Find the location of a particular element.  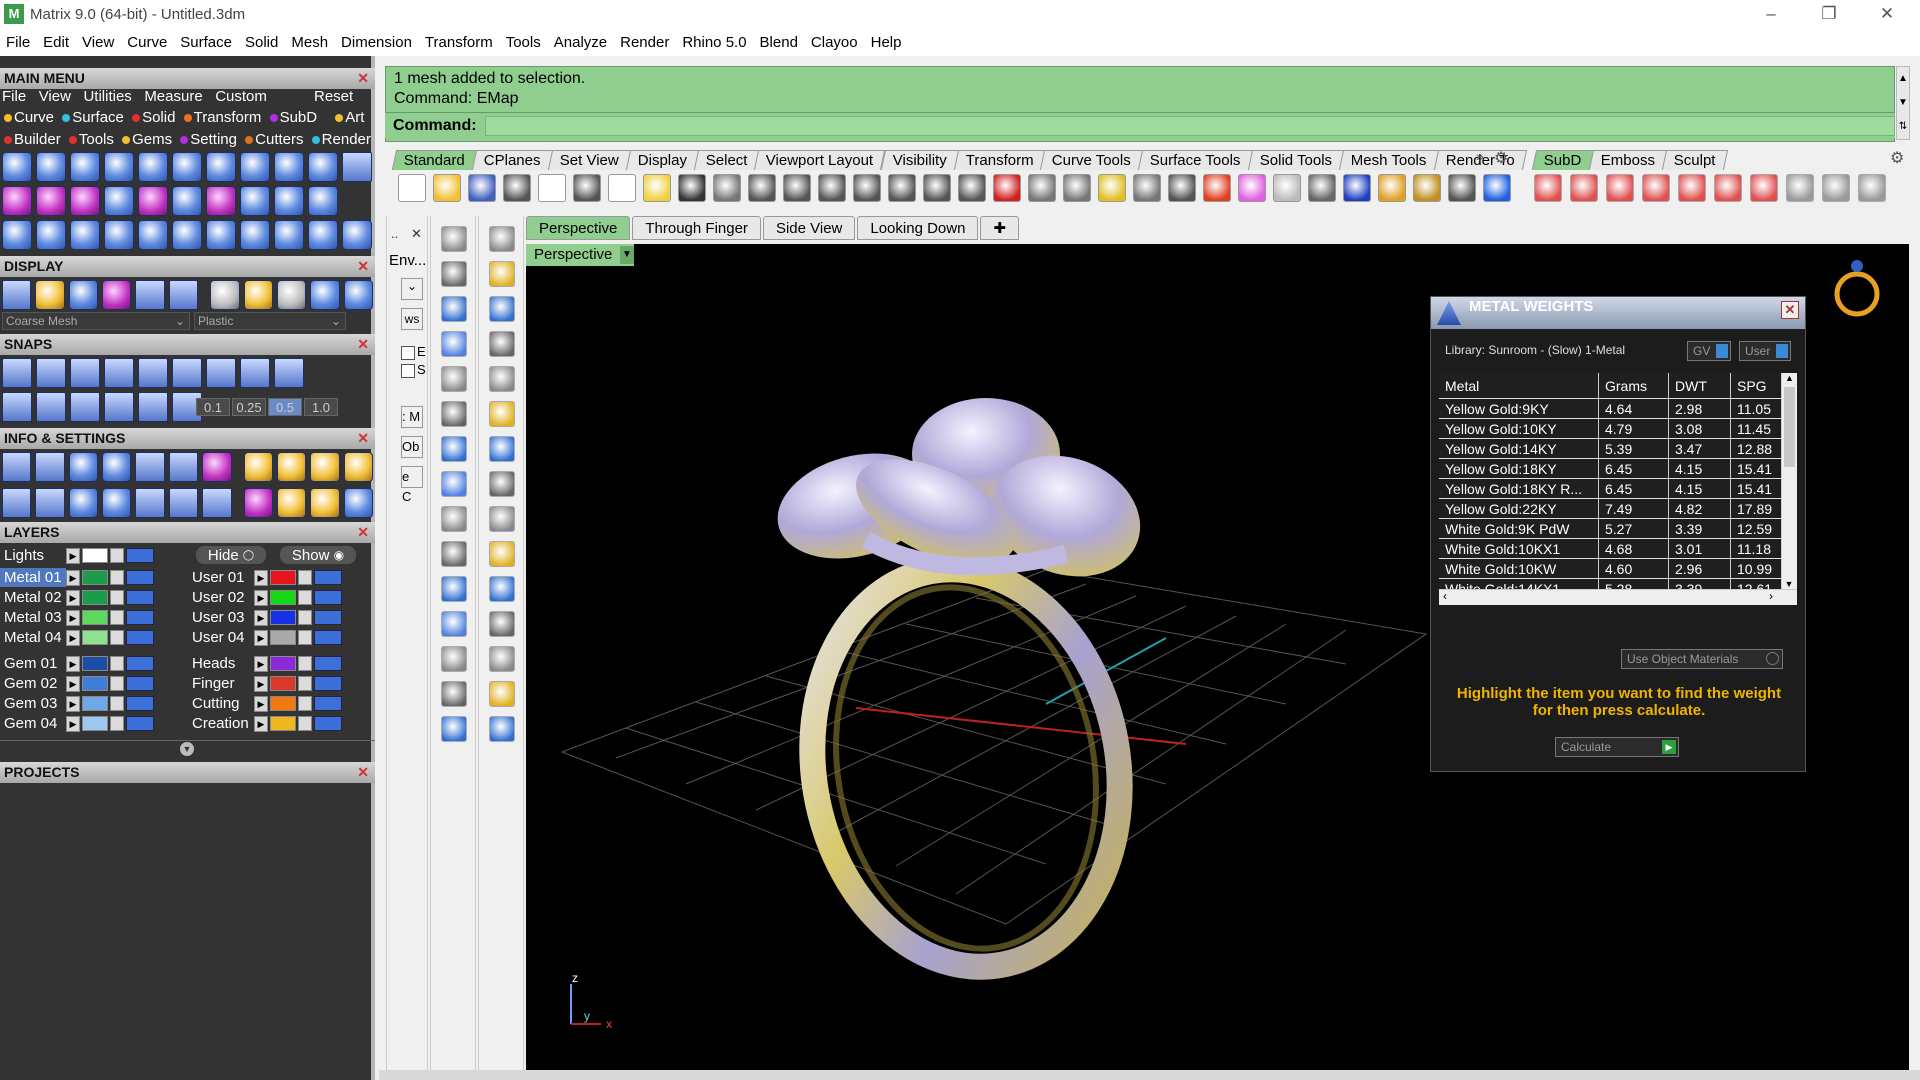

toolbar-tab: Sculpt is located at coordinates (1694, 160).